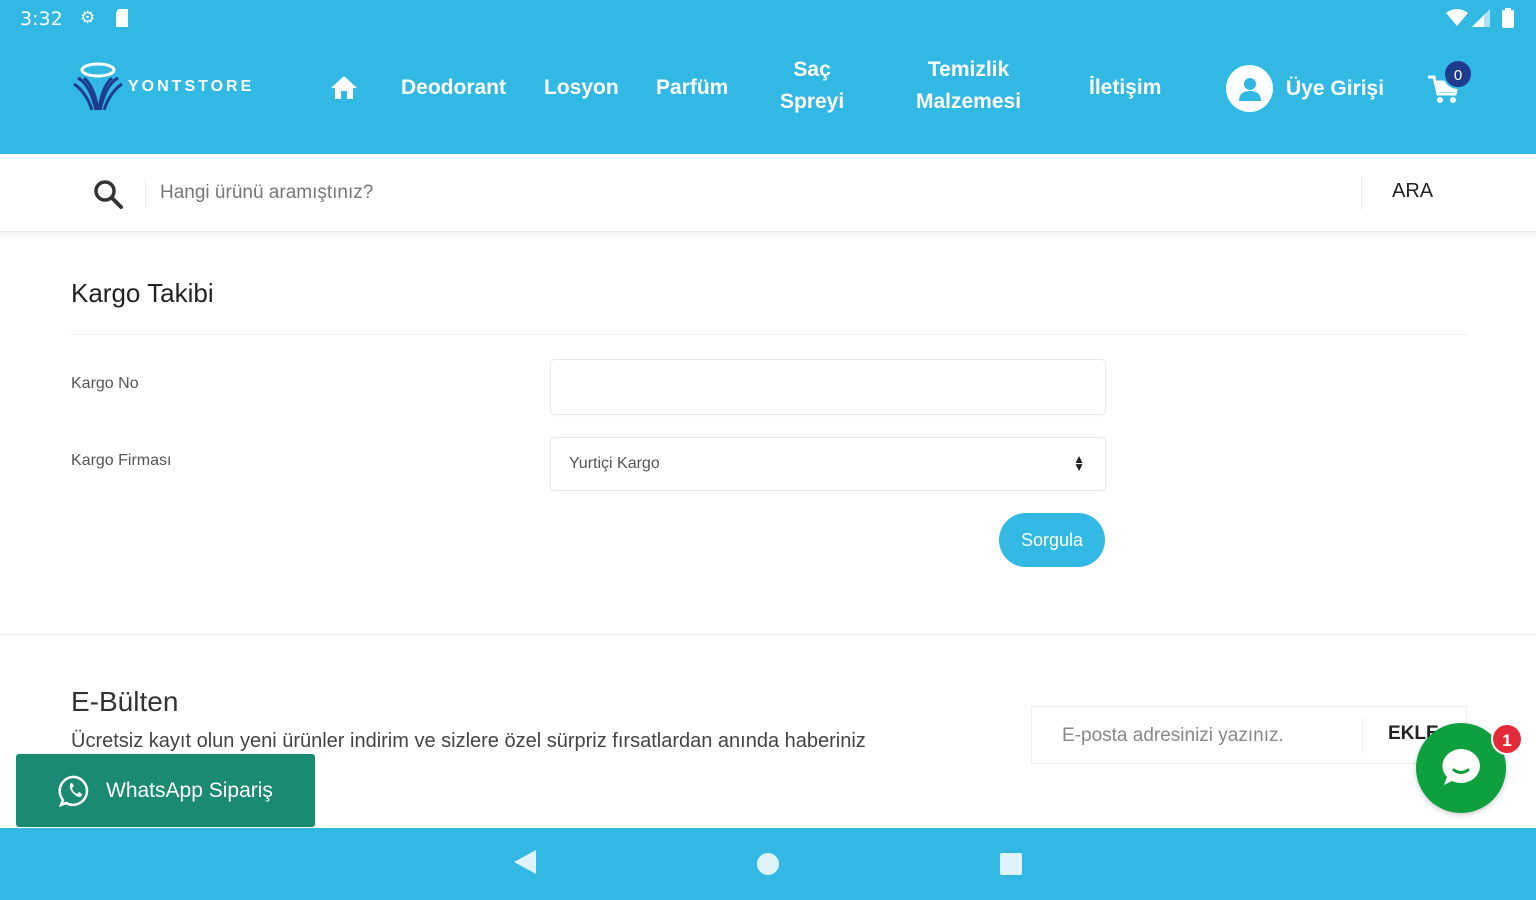  I want to click on search-divider, so click(145, 193).